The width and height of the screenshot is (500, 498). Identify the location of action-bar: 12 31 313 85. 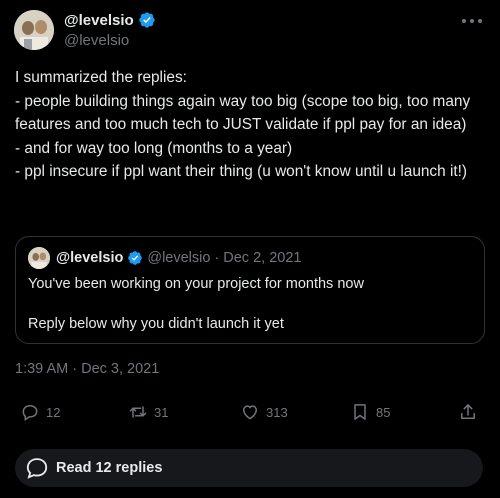
(250, 416).